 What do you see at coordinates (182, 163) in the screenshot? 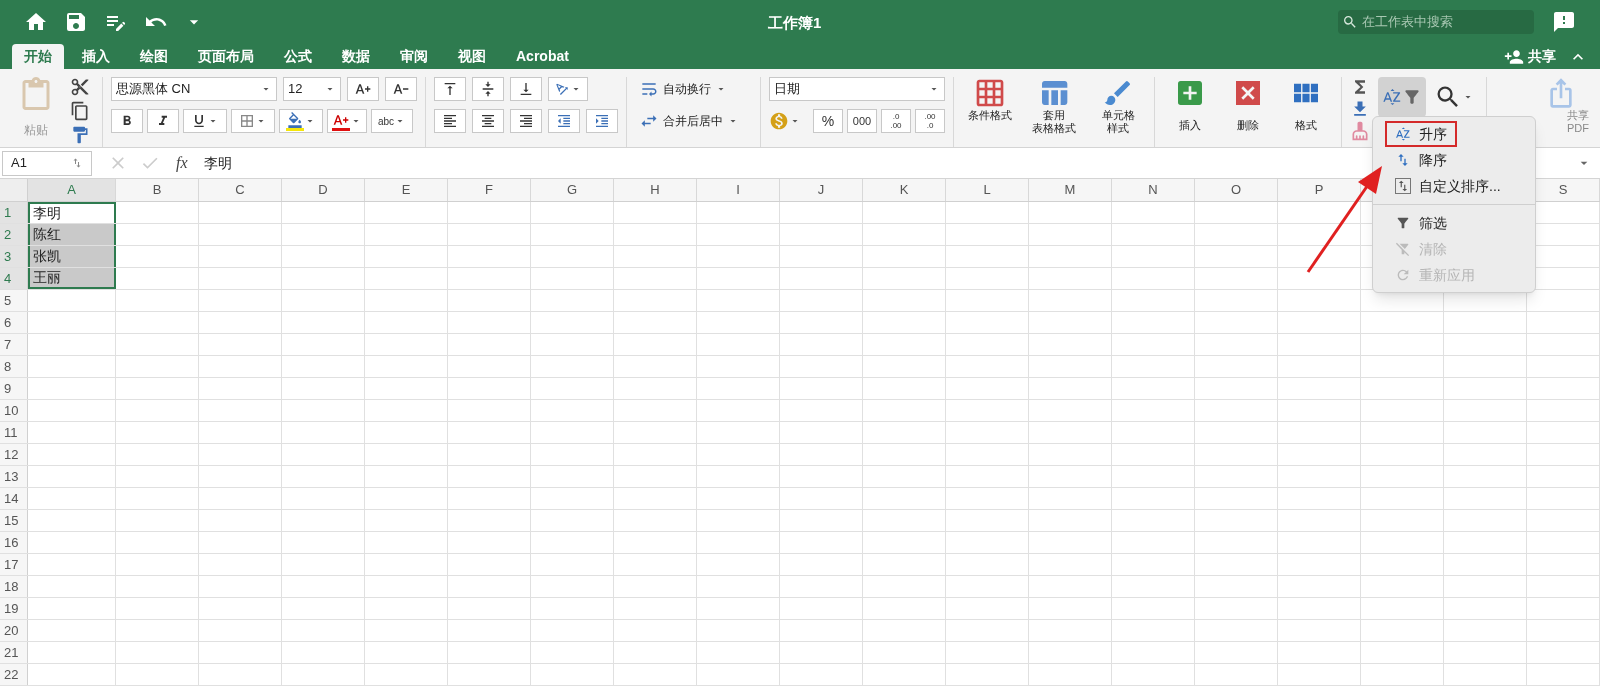
I see `function-label: fx` at bounding box center [182, 163].